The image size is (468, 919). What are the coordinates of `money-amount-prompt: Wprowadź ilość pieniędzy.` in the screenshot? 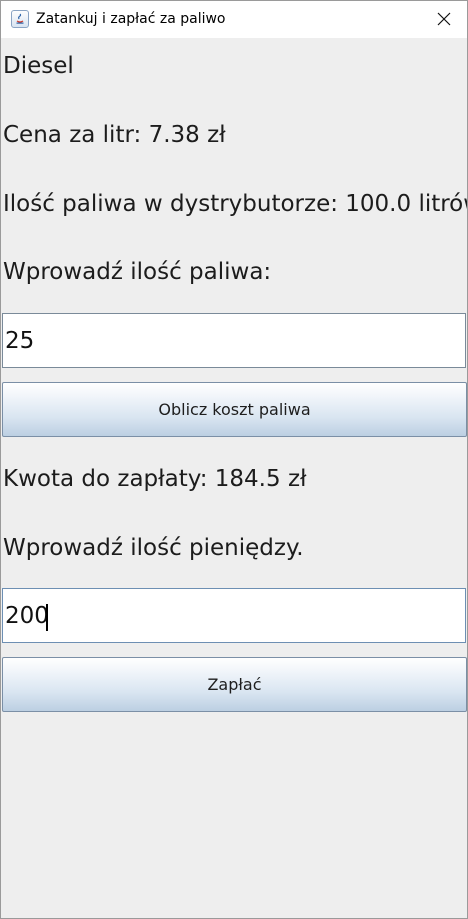 It's located at (153, 548).